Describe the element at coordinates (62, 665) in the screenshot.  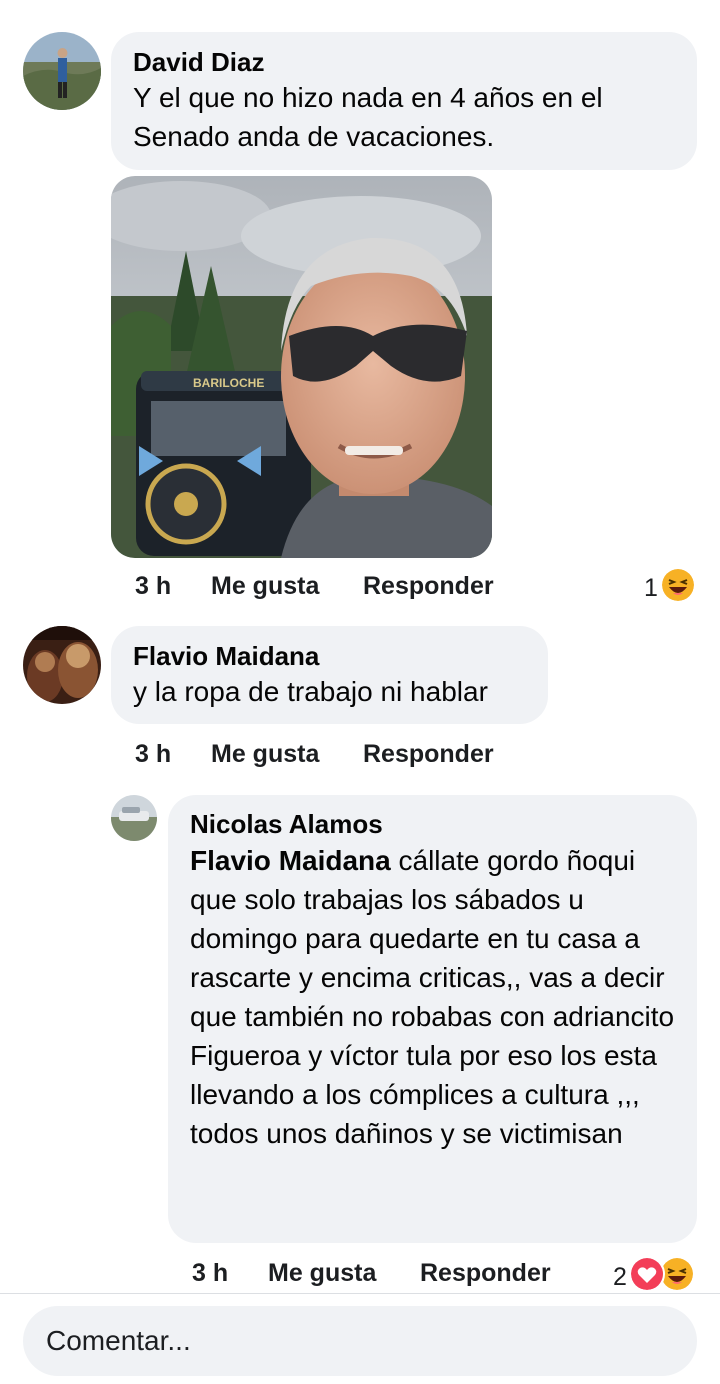
I see `avatar-flavio-maidana` at that location.